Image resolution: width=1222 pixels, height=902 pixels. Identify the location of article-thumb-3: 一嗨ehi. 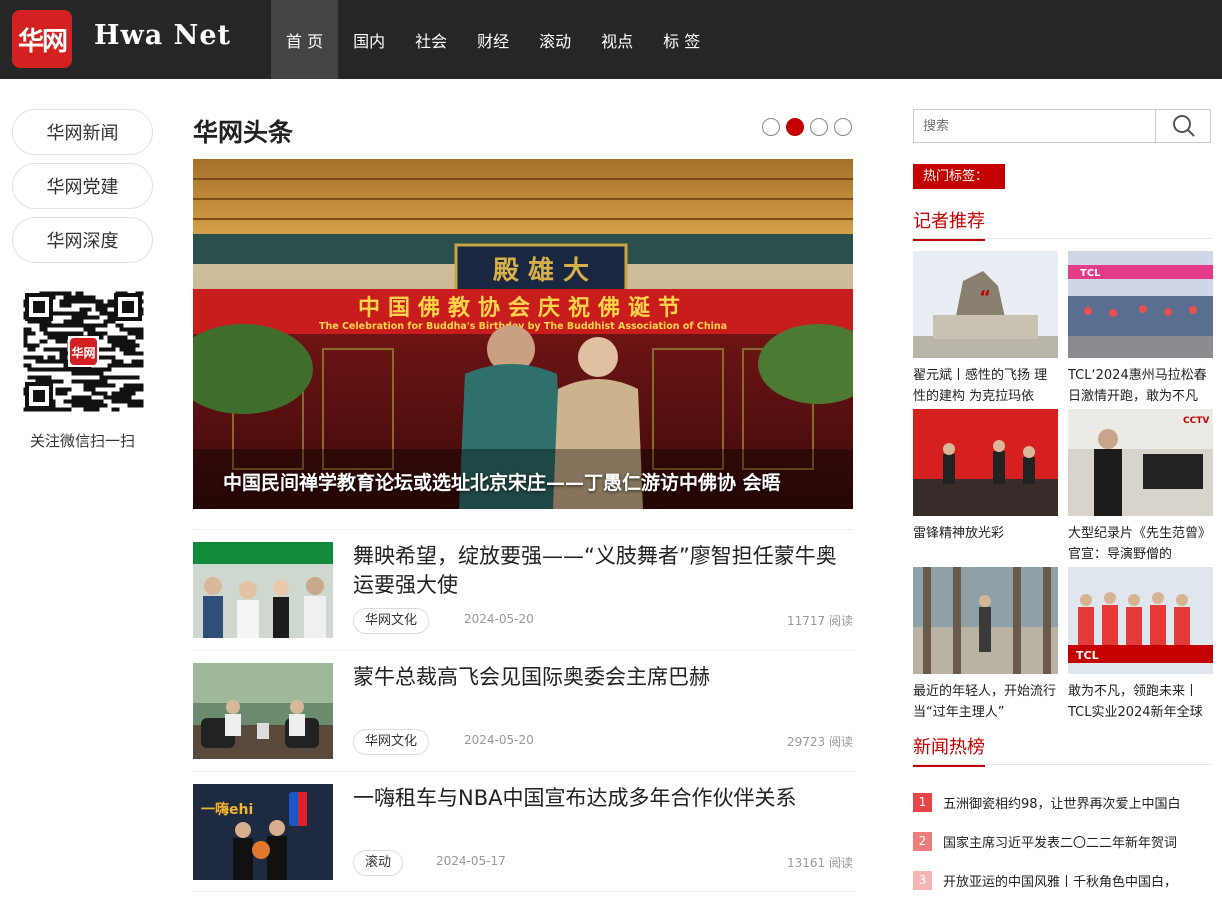
(263, 832).